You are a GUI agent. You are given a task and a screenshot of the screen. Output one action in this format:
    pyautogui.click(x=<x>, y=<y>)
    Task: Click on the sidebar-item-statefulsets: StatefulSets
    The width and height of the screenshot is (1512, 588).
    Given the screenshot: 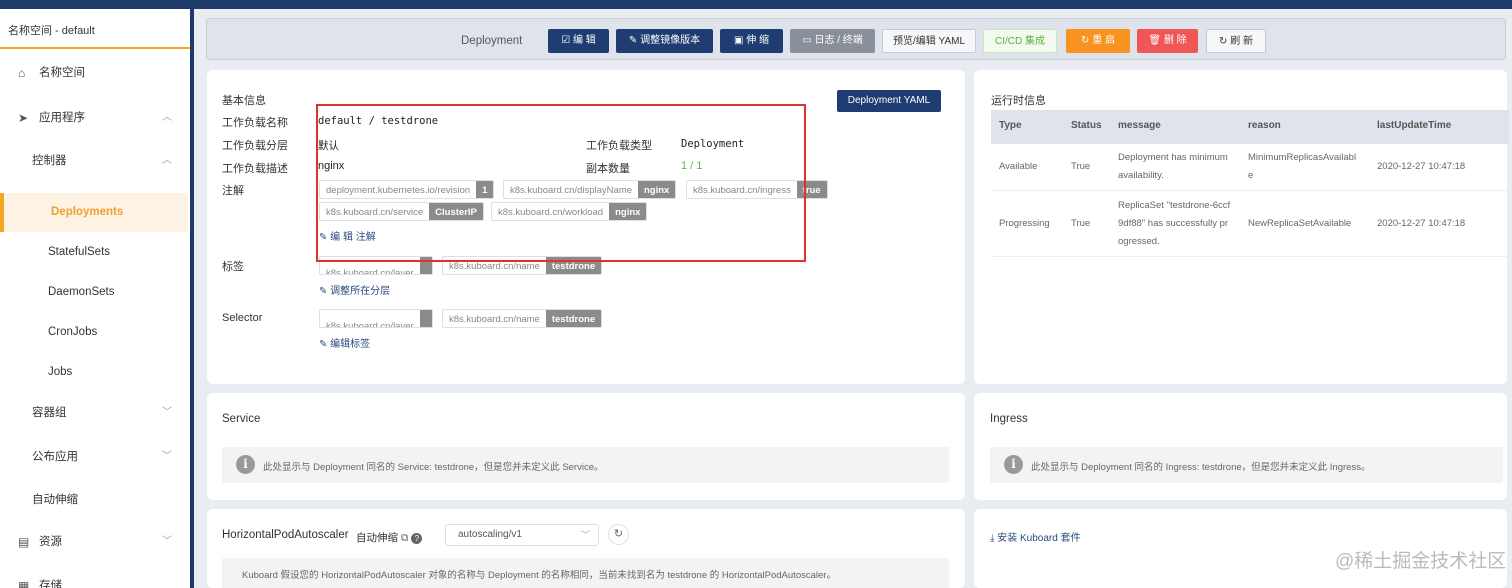 What is the action you would take?
    pyautogui.click(x=94, y=252)
    